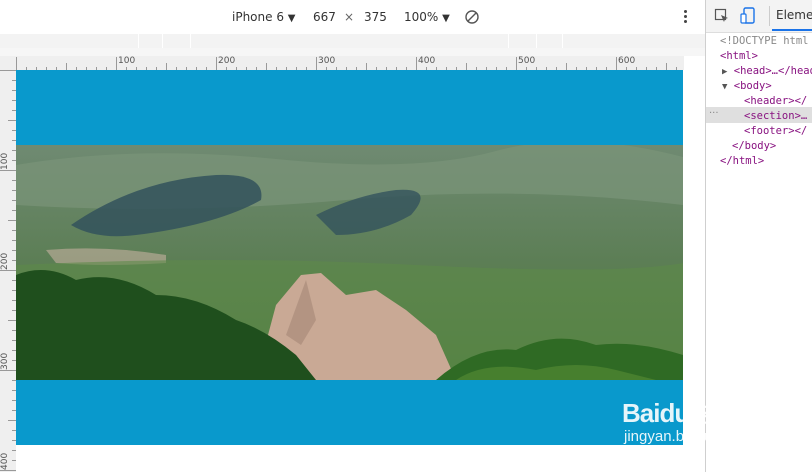 The height and width of the screenshot is (472, 812). Describe the element at coordinates (350, 458) in the screenshot. I see `viewport-below-area` at that location.